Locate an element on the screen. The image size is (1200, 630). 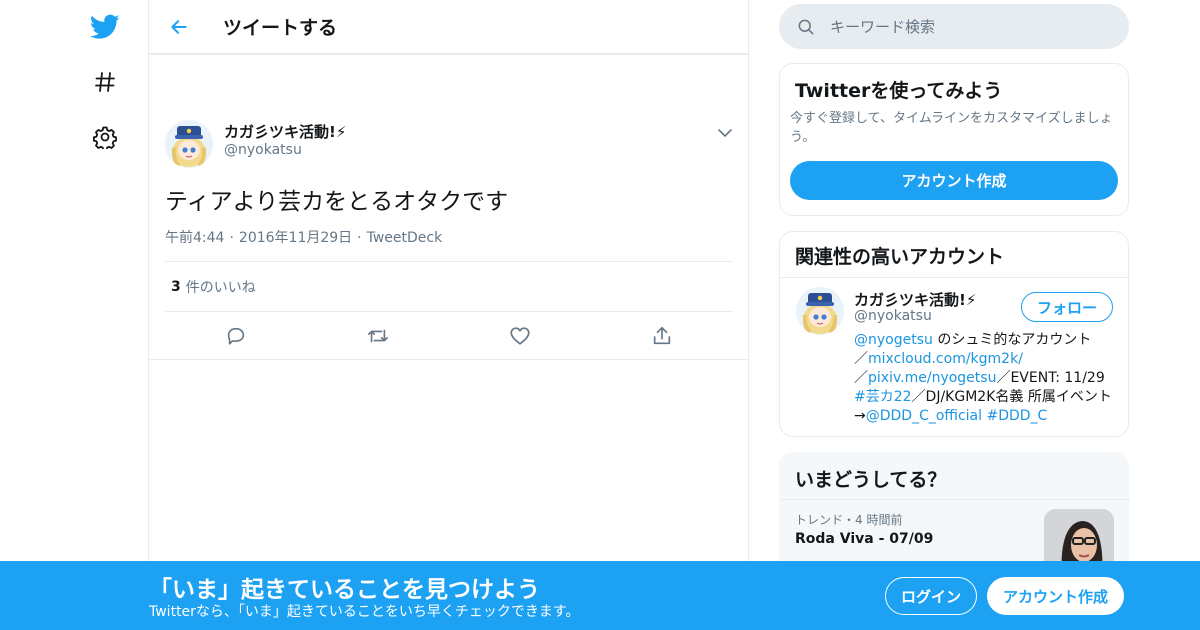
reply-icon is located at coordinates (236, 336).